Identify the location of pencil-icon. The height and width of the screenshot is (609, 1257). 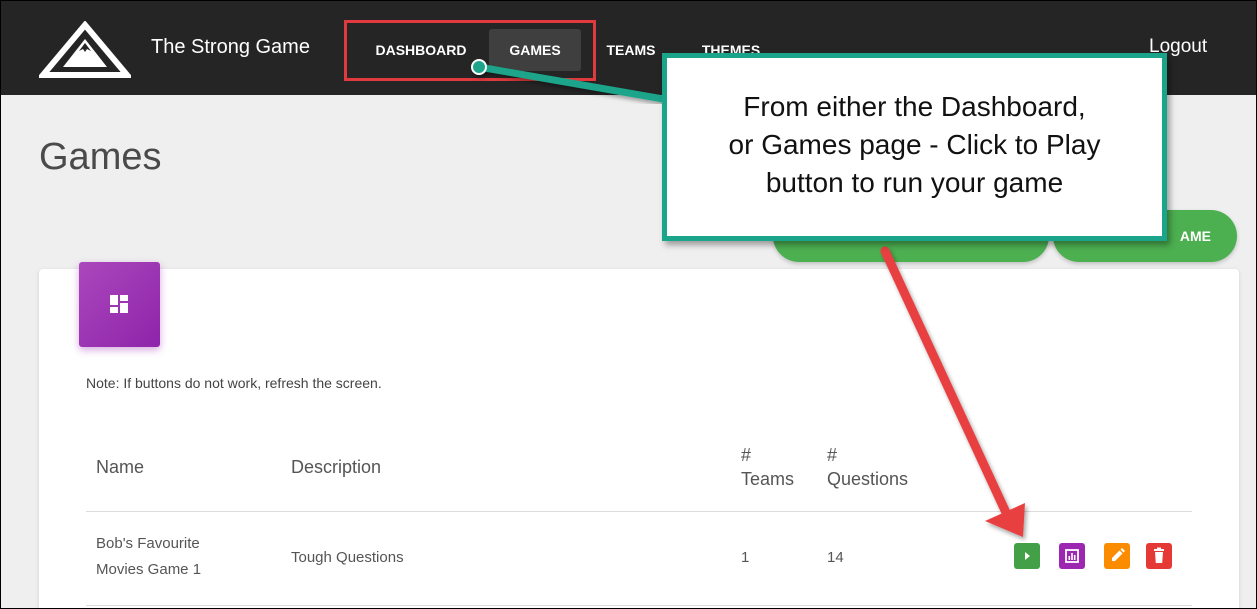
(1118, 554).